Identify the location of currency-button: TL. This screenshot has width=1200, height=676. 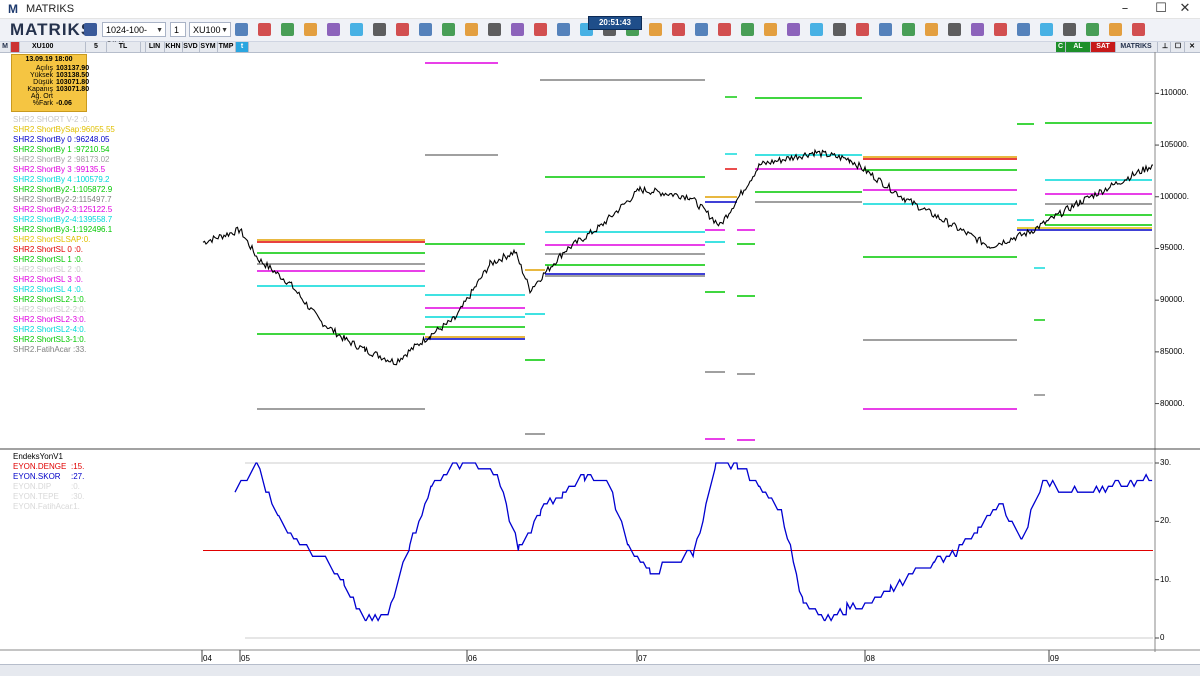
(123, 47).